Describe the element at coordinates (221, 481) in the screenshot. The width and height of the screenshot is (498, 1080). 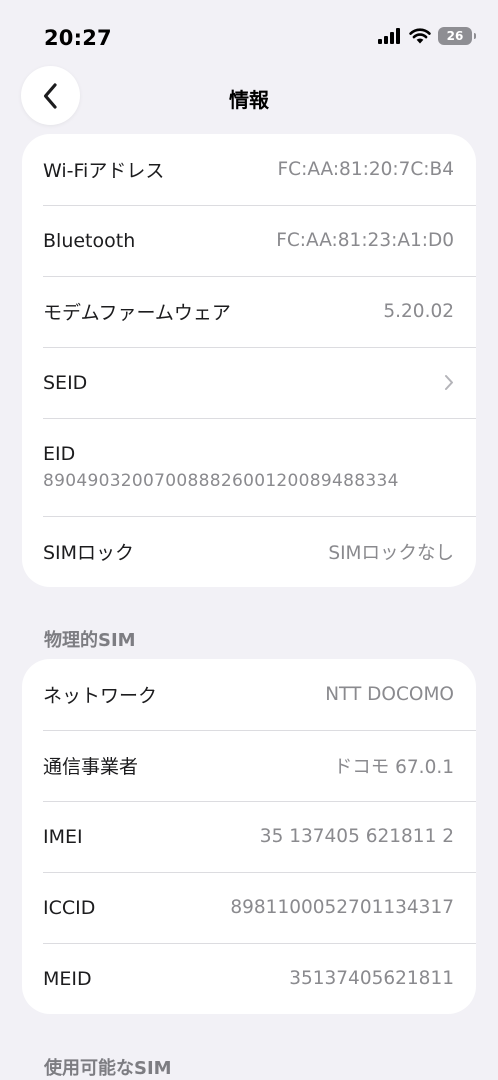
I see `row-value: 89049032007008882600120089488334` at that location.